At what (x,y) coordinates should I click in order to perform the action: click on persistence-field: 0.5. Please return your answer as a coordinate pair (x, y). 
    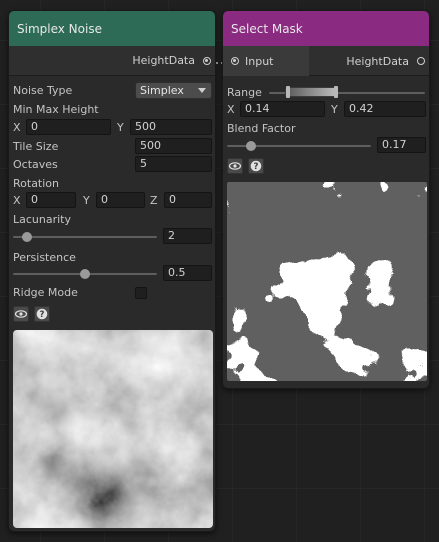
    Looking at the image, I should click on (187, 273).